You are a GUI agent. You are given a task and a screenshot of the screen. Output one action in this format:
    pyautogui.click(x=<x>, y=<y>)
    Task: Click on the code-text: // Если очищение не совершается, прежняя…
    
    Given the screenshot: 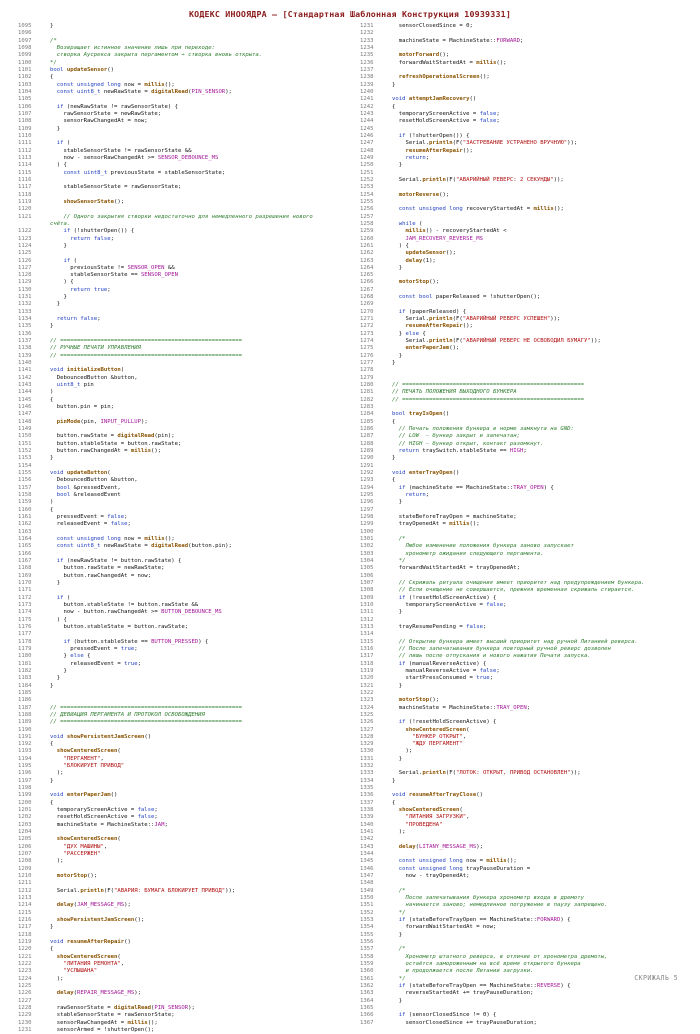 What is the action you would take?
    pyautogui.click(x=513, y=590)
    